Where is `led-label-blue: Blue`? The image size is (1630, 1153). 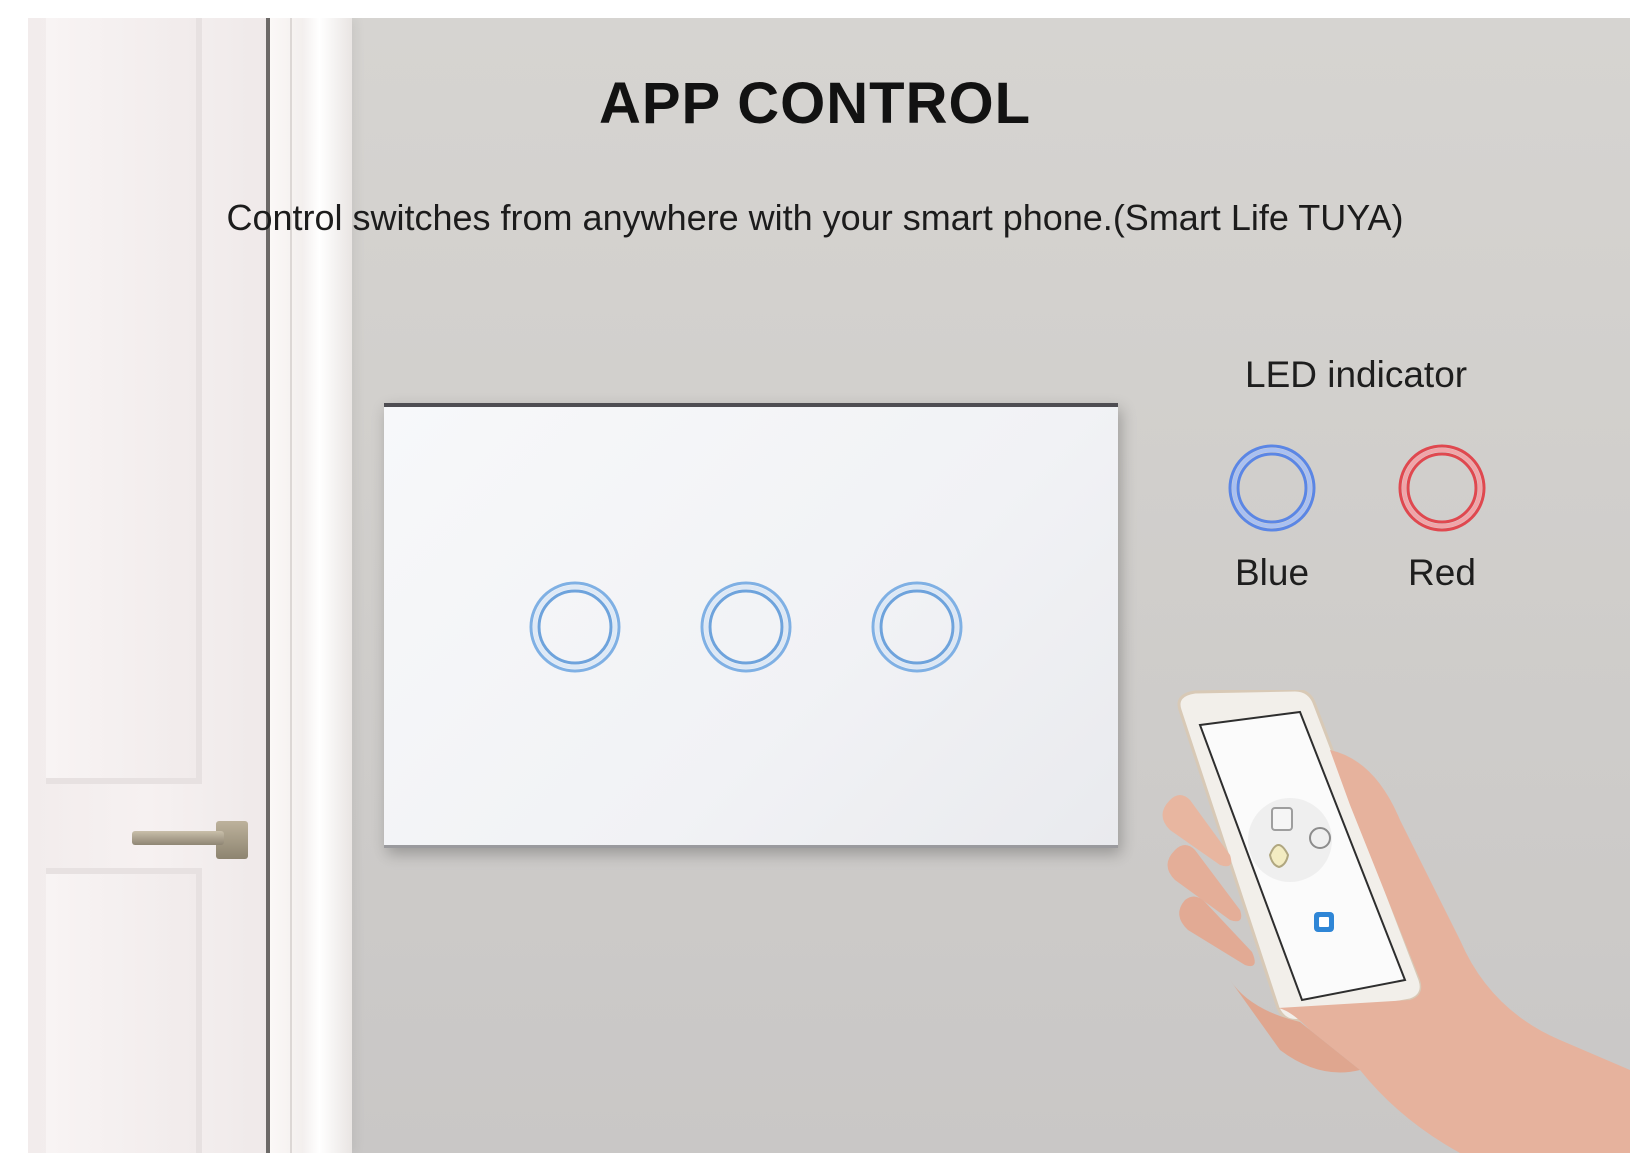 led-label-blue: Blue is located at coordinates (1272, 572).